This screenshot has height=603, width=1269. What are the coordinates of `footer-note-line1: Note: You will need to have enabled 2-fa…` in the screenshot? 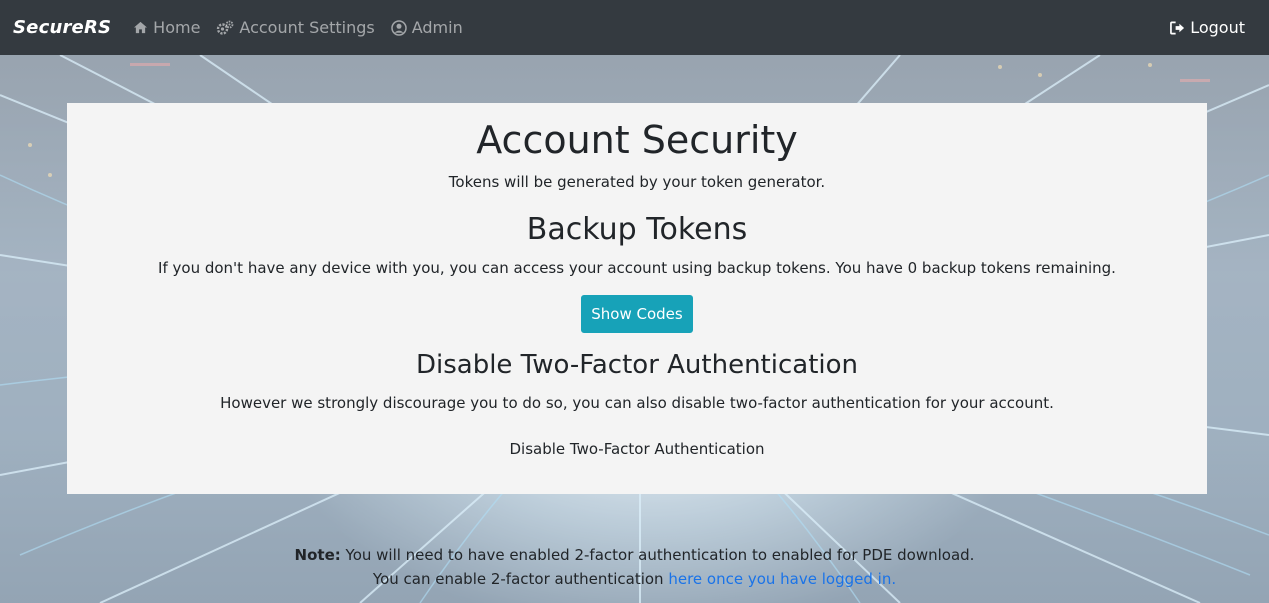 It's located at (634, 555).